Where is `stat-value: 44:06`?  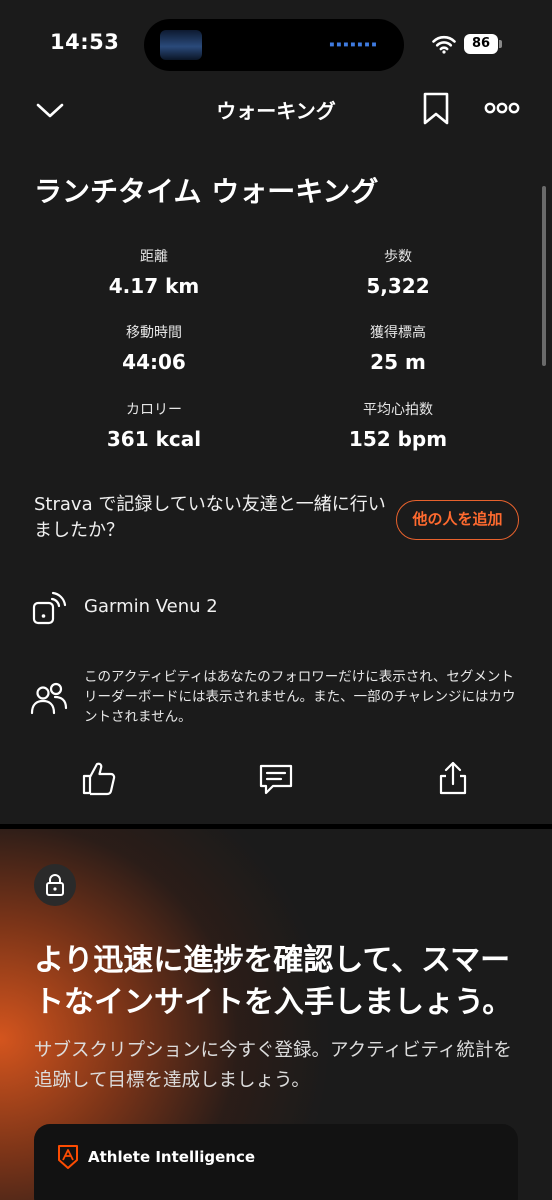 stat-value: 44:06 is located at coordinates (154, 362).